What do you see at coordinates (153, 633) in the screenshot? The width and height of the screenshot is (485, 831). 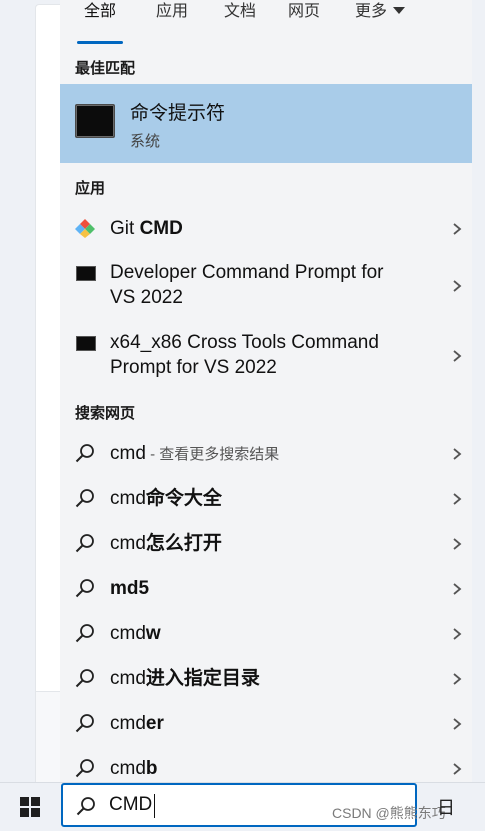 I see `query-suggestion: w` at bounding box center [153, 633].